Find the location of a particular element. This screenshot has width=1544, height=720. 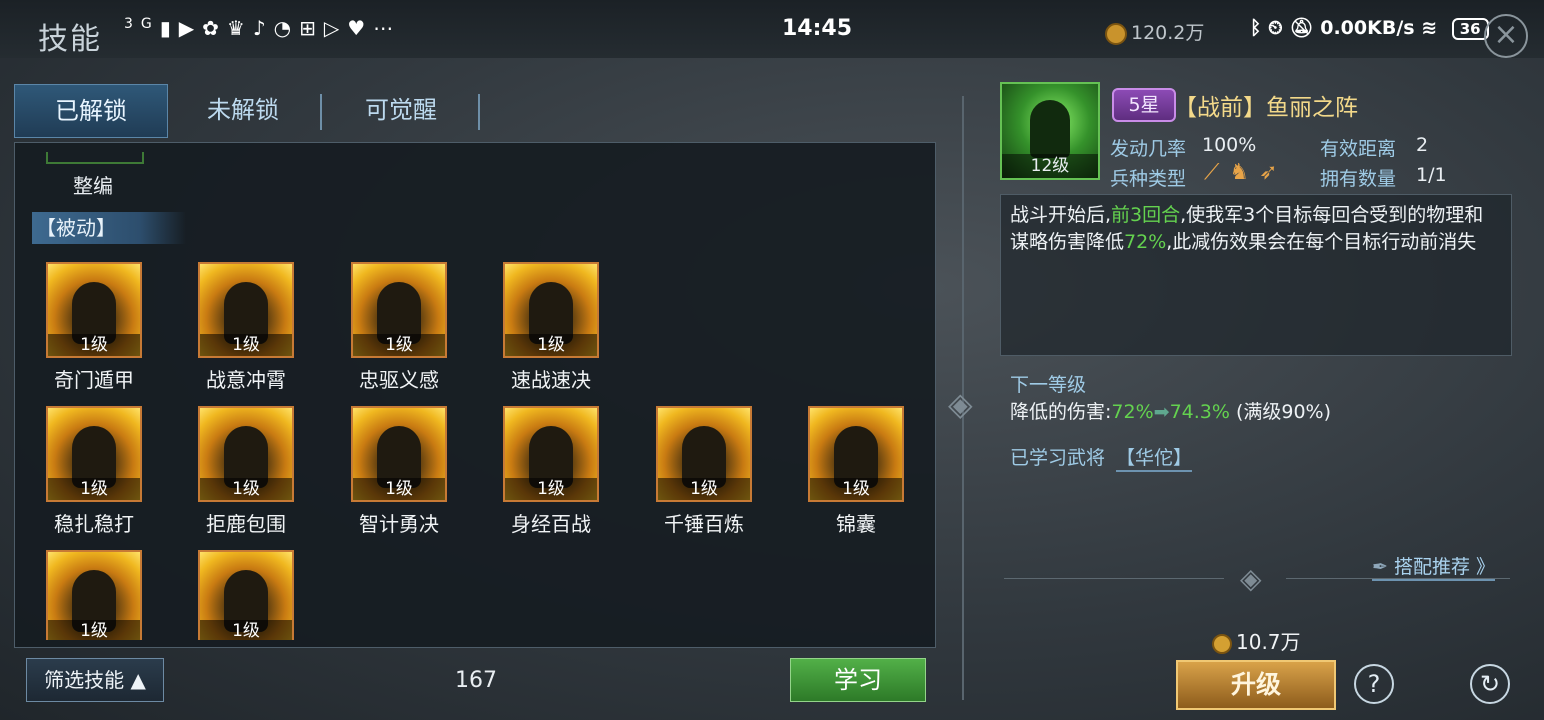

close-button: × is located at coordinates (1506, 36).